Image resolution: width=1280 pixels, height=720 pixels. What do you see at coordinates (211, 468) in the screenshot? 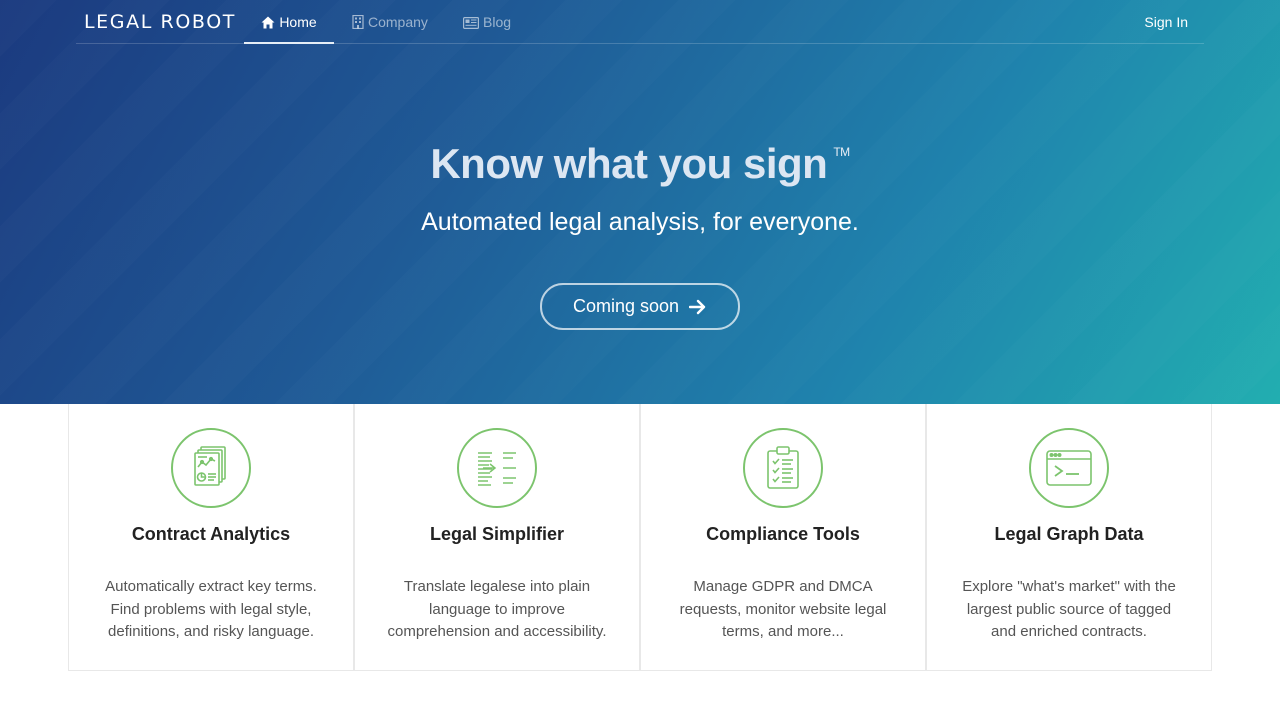
I see `contract-analytics-icon` at bounding box center [211, 468].